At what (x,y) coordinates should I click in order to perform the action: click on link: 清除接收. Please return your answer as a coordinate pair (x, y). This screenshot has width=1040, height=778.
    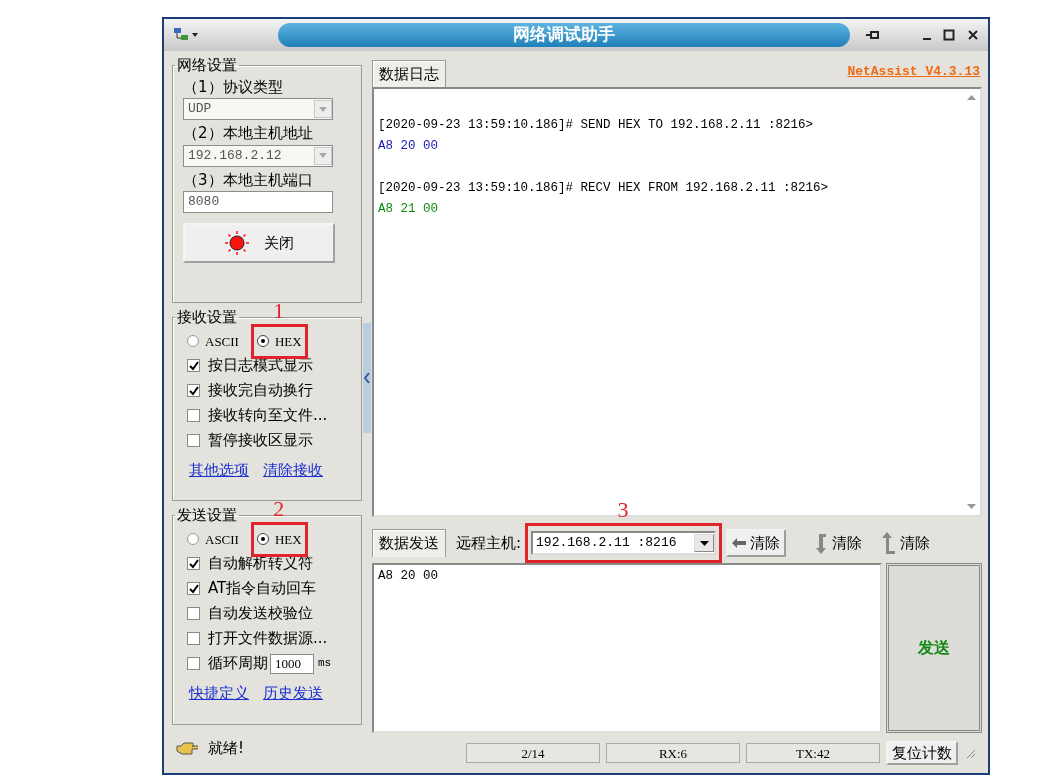
    Looking at the image, I should click on (293, 470).